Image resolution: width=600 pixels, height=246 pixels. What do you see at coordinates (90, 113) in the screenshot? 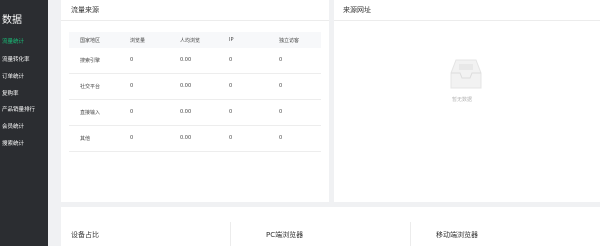
I see `table-cell: 直接输入` at bounding box center [90, 113].